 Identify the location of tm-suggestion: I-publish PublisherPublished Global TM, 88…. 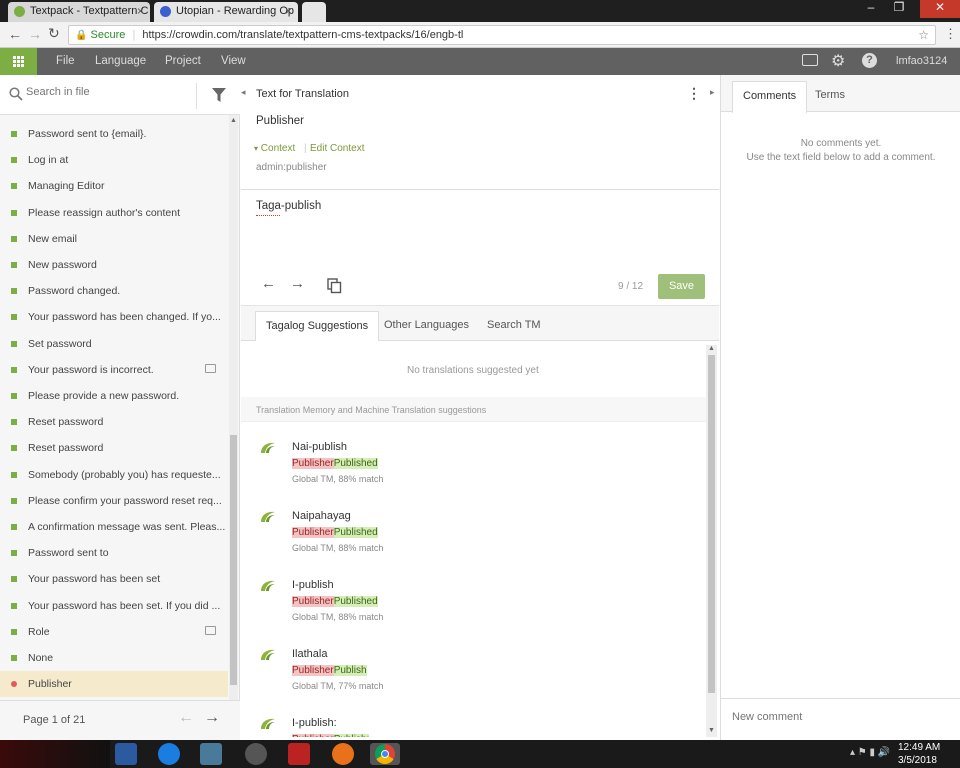
(473, 601).